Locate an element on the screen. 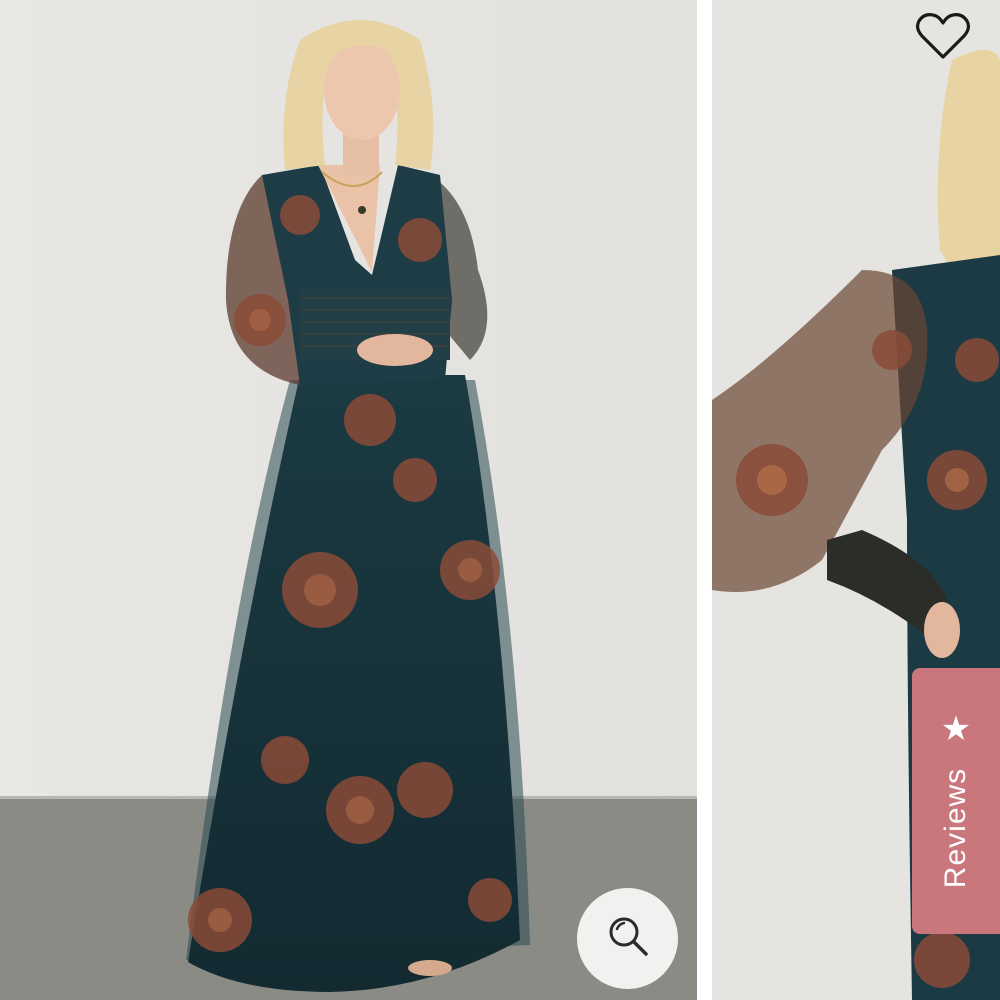  heart-outline-icon is located at coordinates (943, 38).